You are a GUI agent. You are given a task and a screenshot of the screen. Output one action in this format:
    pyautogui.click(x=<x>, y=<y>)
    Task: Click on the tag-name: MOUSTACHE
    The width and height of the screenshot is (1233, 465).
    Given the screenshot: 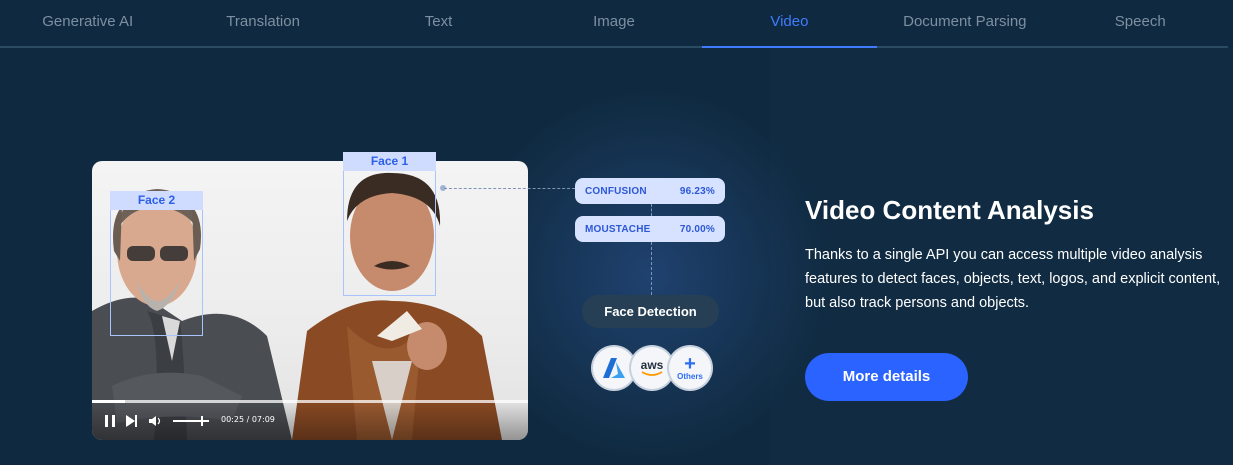 What is the action you would take?
    pyautogui.click(x=618, y=229)
    